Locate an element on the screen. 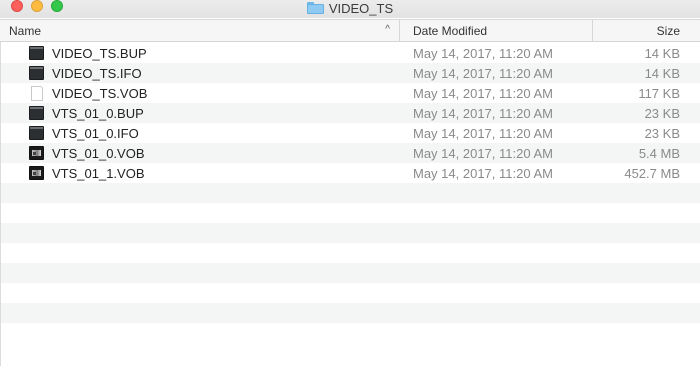 This screenshot has height=366, width=700. title-bar: VIDEO_TS is located at coordinates (350, 9).